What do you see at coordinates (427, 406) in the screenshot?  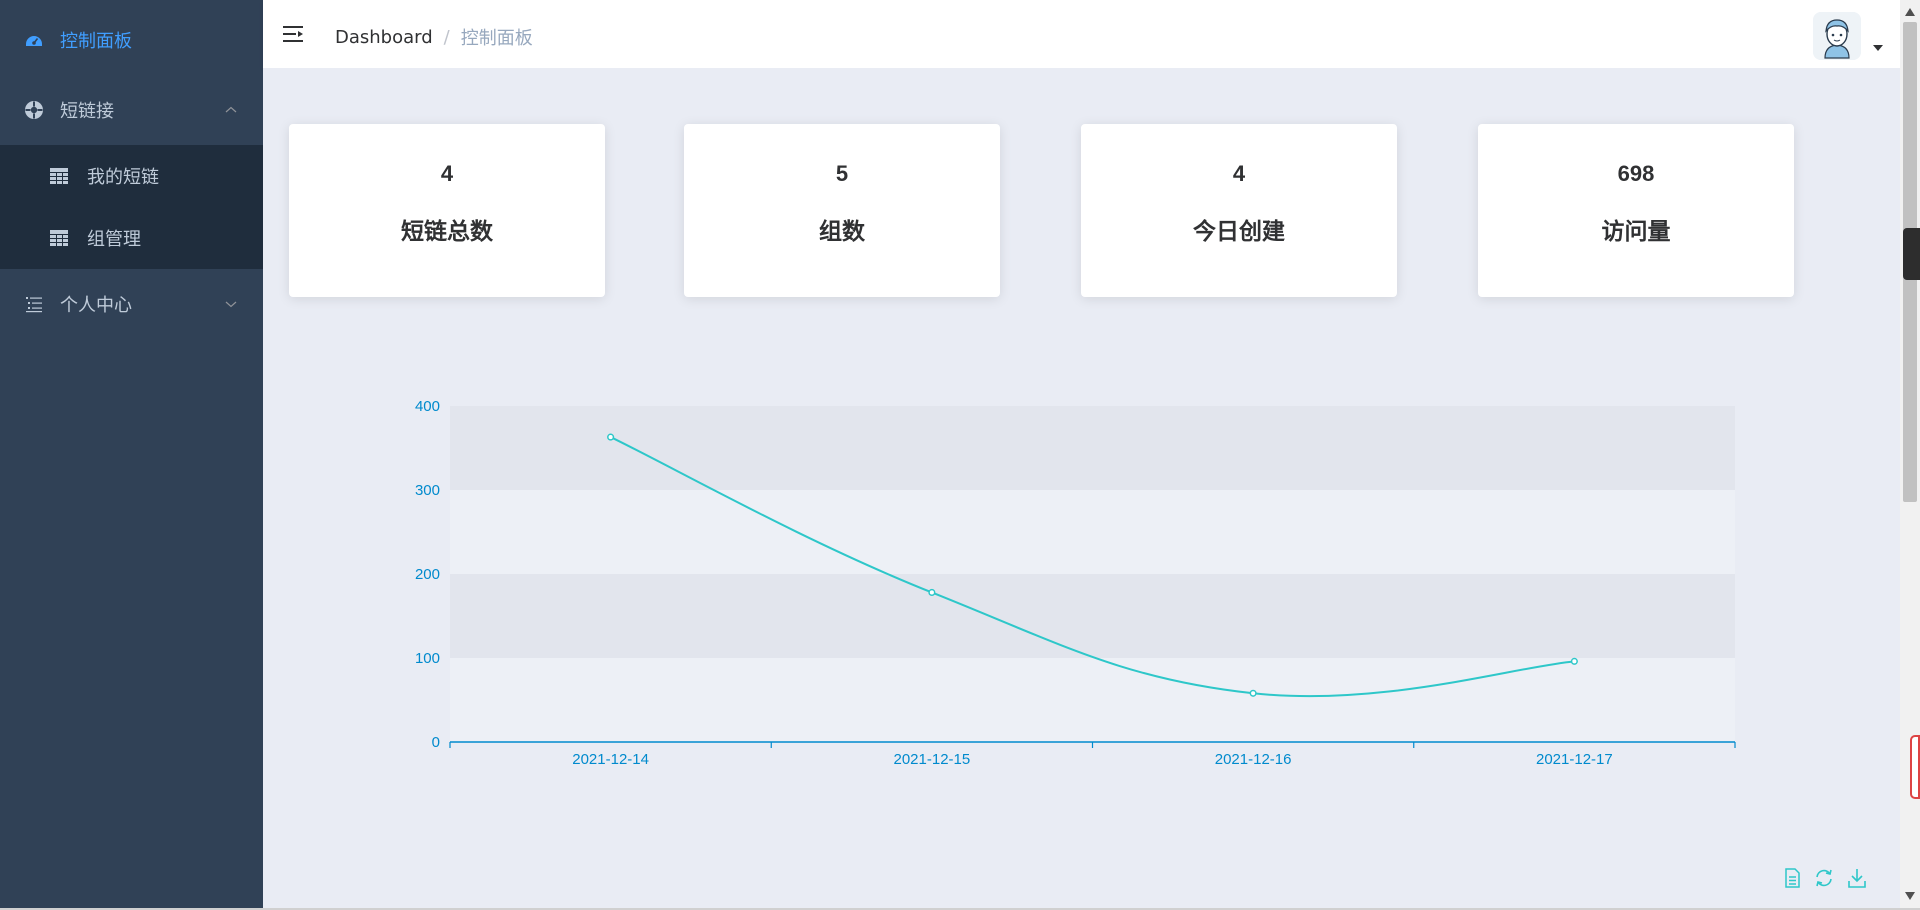 I see `y-tick-label: 400` at bounding box center [427, 406].